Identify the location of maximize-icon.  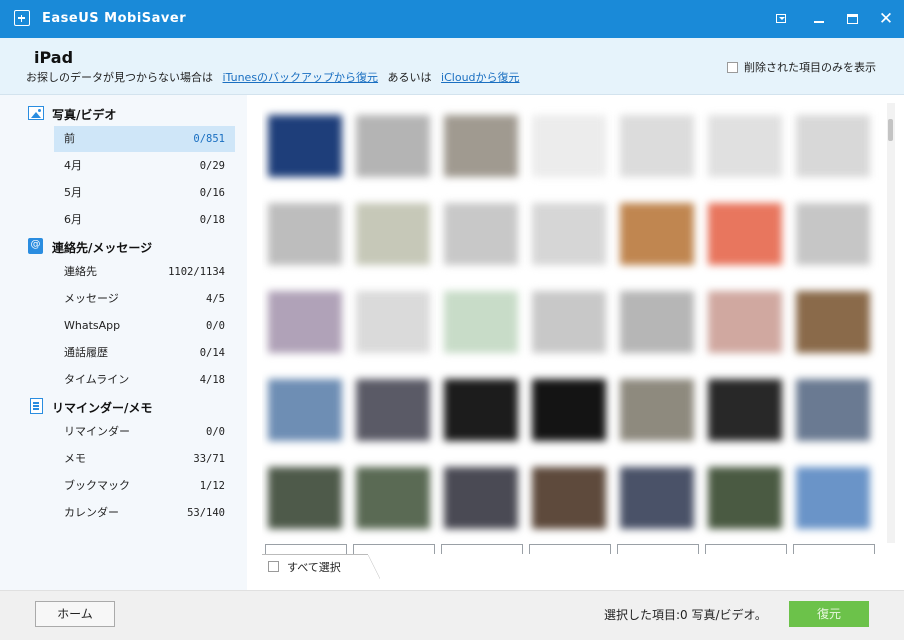
(853, 19).